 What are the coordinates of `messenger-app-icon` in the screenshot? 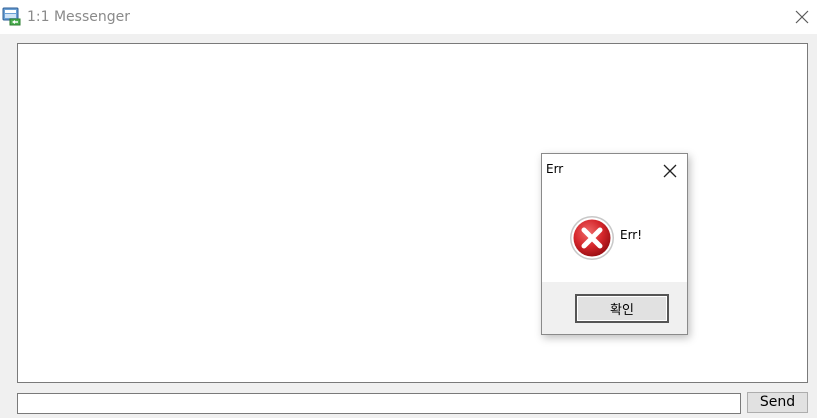 It's located at (12, 17).